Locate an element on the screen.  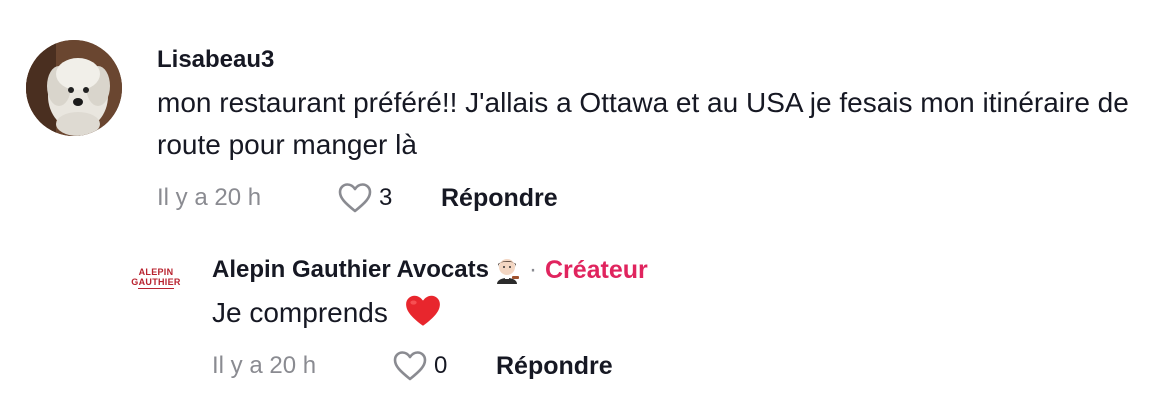
logo-text: ALEPIN is located at coordinates (156, 272).